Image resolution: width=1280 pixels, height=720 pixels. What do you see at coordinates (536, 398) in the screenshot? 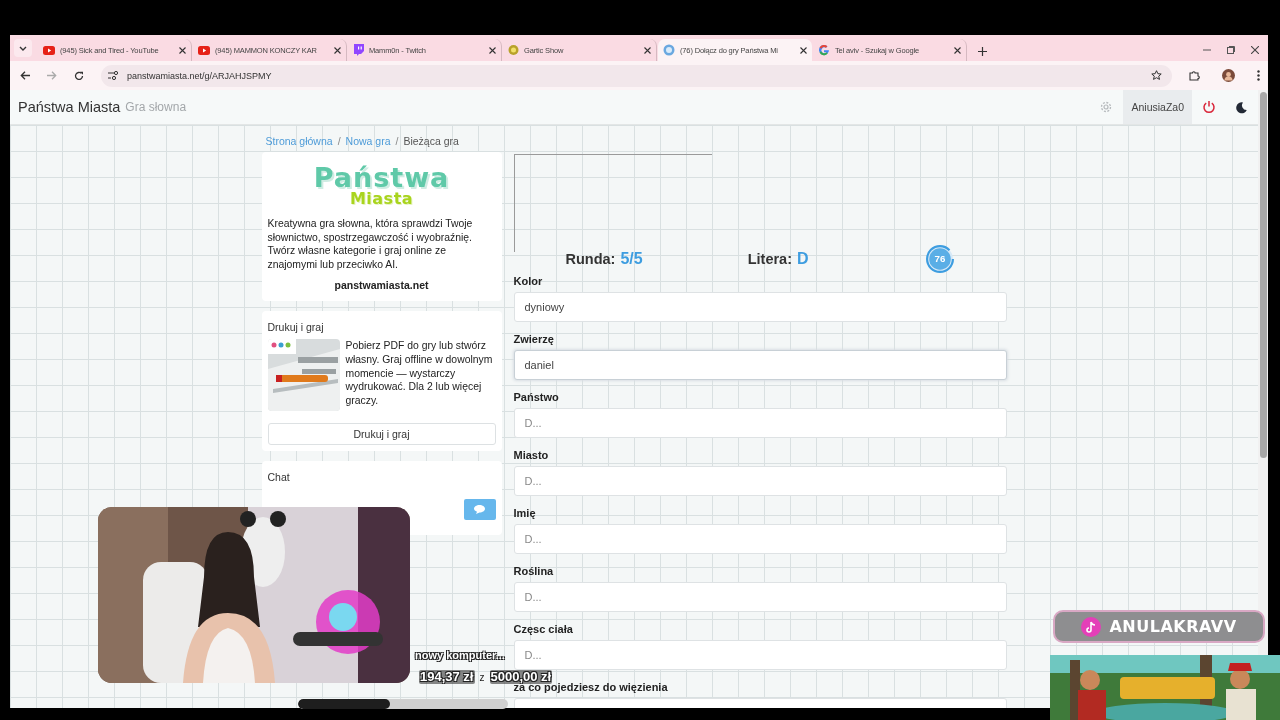
I see `field-label: Państwo` at bounding box center [536, 398].